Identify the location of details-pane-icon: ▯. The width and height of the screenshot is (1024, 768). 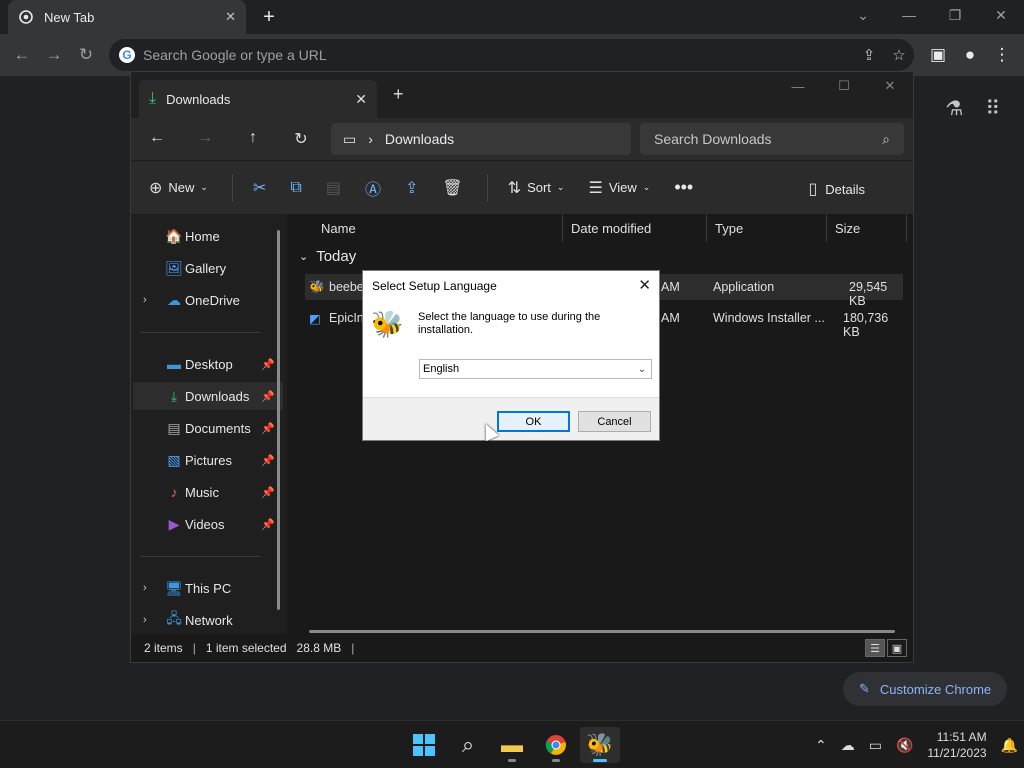
(813, 189).